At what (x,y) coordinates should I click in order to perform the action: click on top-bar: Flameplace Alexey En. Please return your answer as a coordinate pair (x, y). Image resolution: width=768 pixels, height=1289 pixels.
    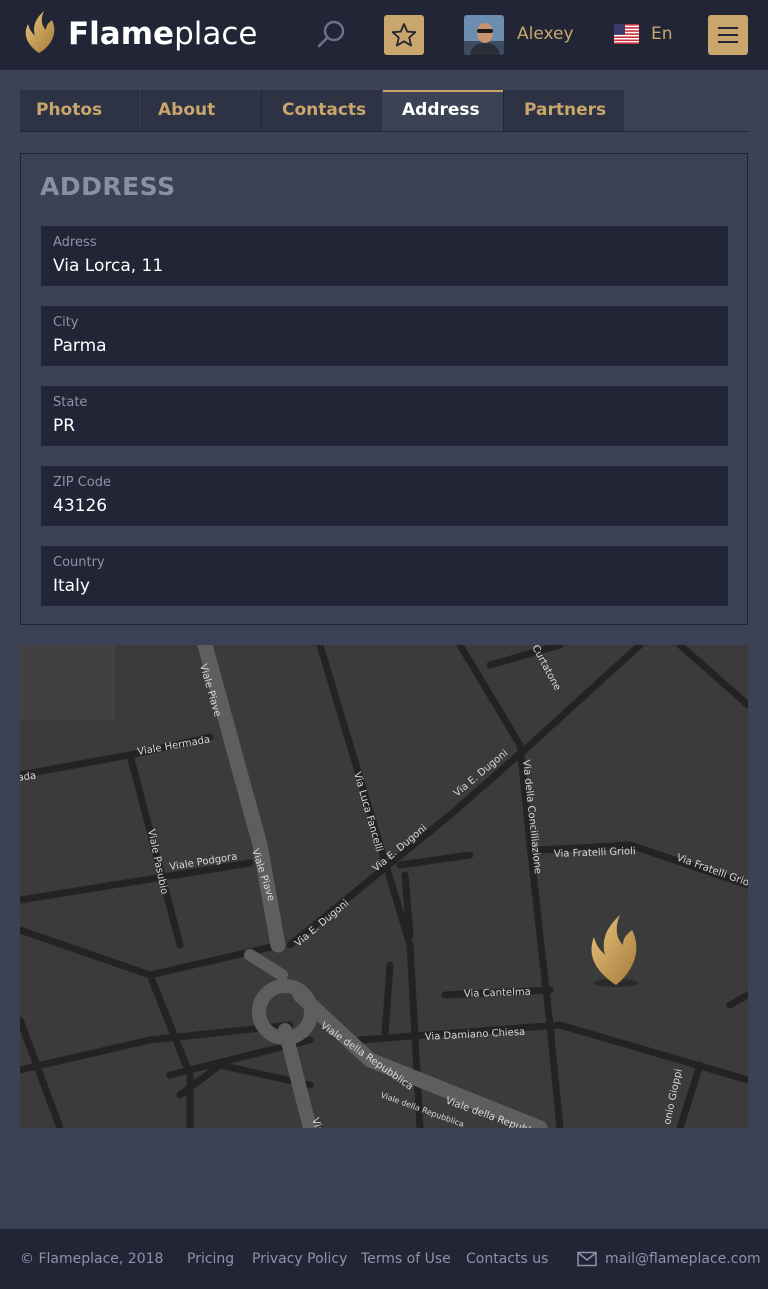
    Looking at the image, I should click on (384, 35).